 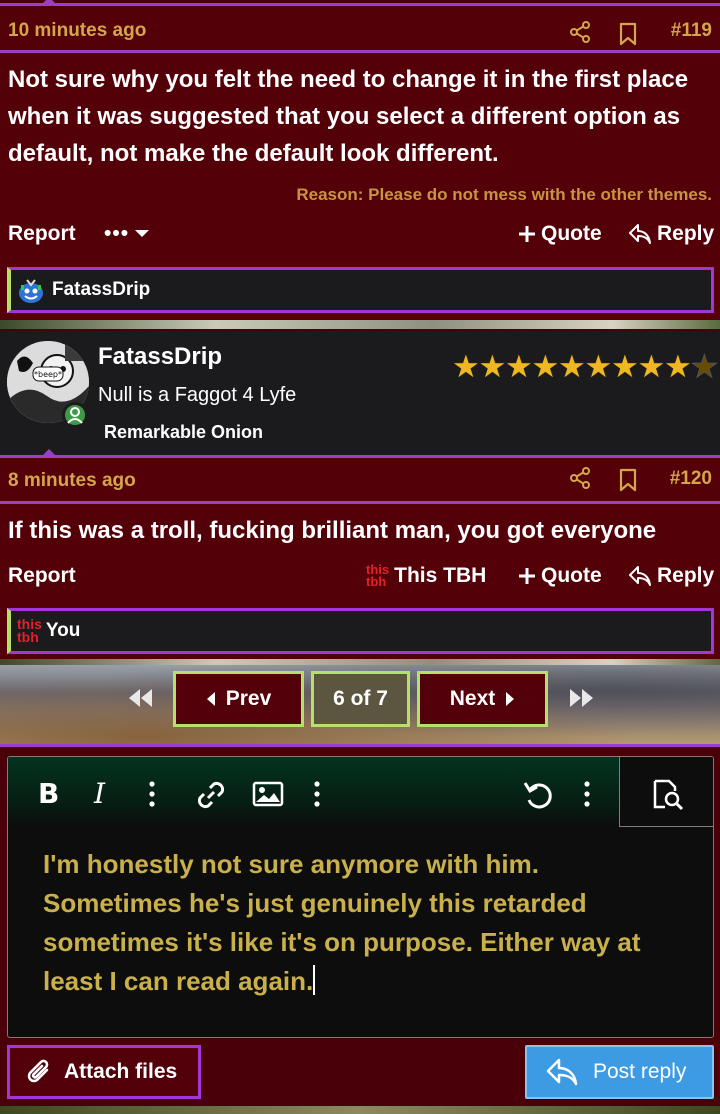 I want to click on preview-button, so click(x=666, y=792).